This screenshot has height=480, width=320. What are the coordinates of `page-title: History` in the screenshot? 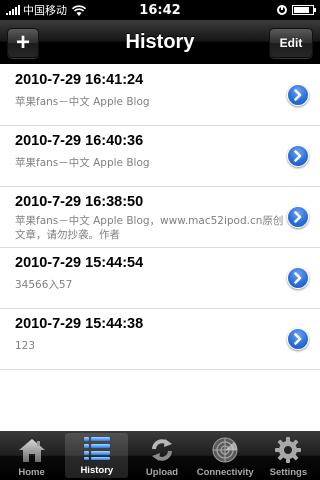 It's located at (160, 42).